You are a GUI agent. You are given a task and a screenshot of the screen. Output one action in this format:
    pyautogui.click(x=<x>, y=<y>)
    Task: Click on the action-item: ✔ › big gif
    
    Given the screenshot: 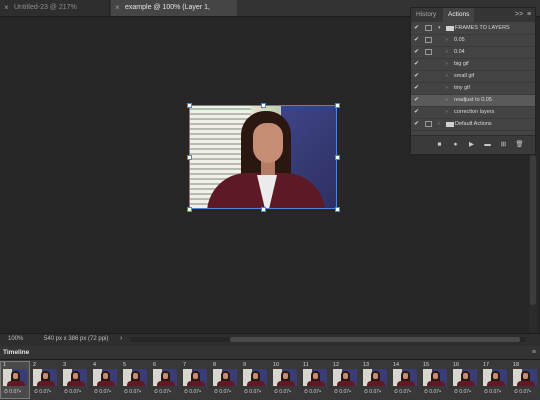 What is the action you would take?
    pyautogui.click(x=473, y=65)
    